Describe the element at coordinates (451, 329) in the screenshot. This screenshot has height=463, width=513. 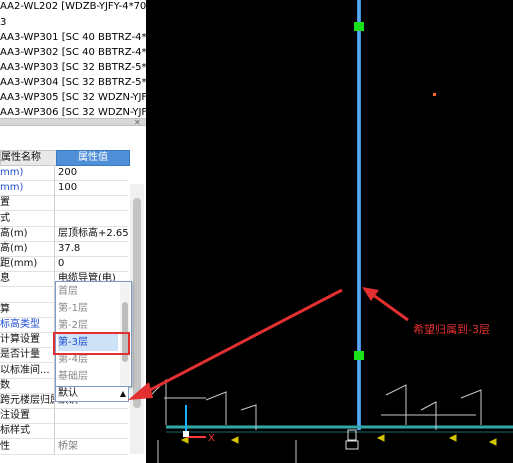
I see `annotation-text: 希望归属到-3层` at that location.